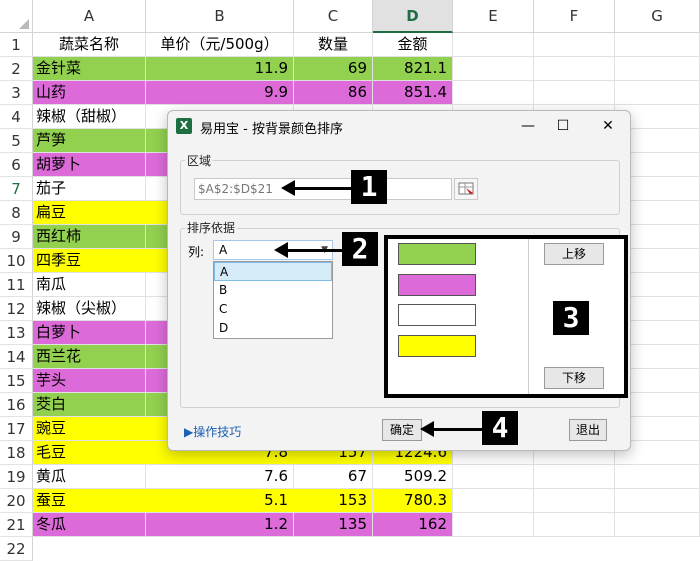  What do you see at coordinates (16, 93) in the screenshot?
I see `row-header: 3` at bounding box center [16, 93].